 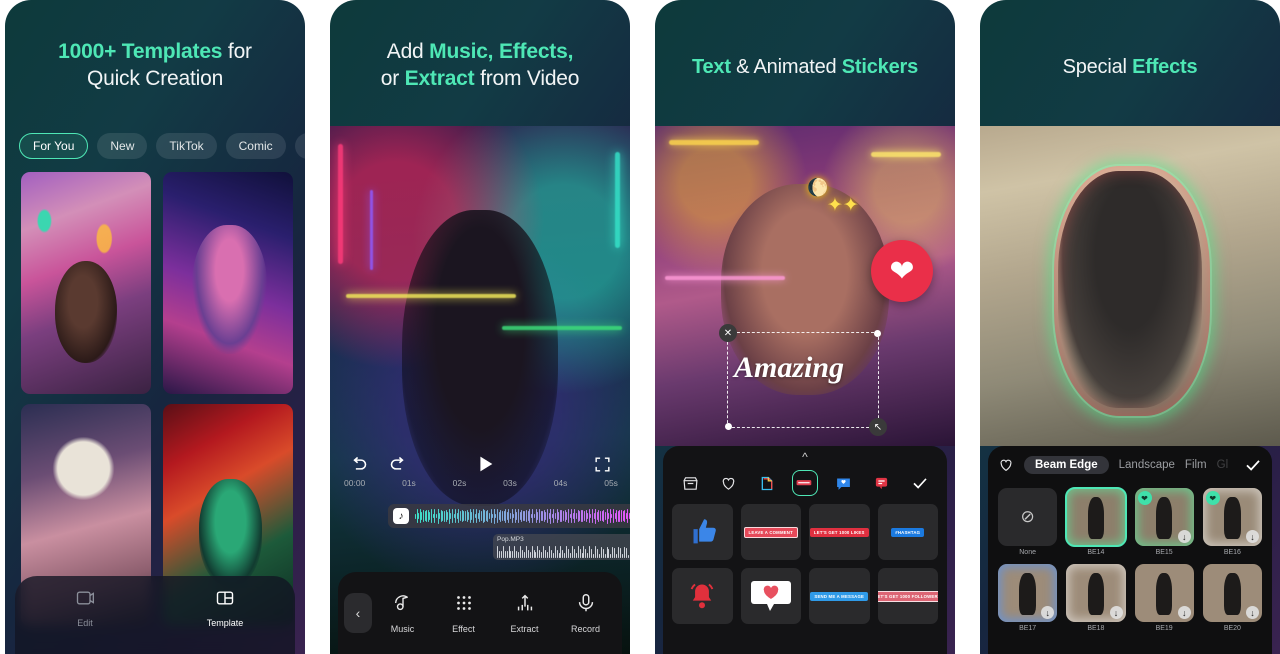 What do you see at coordinates (398, 464) in the screenshot?
I see `redo-icon` at bounding box center [398, 464].